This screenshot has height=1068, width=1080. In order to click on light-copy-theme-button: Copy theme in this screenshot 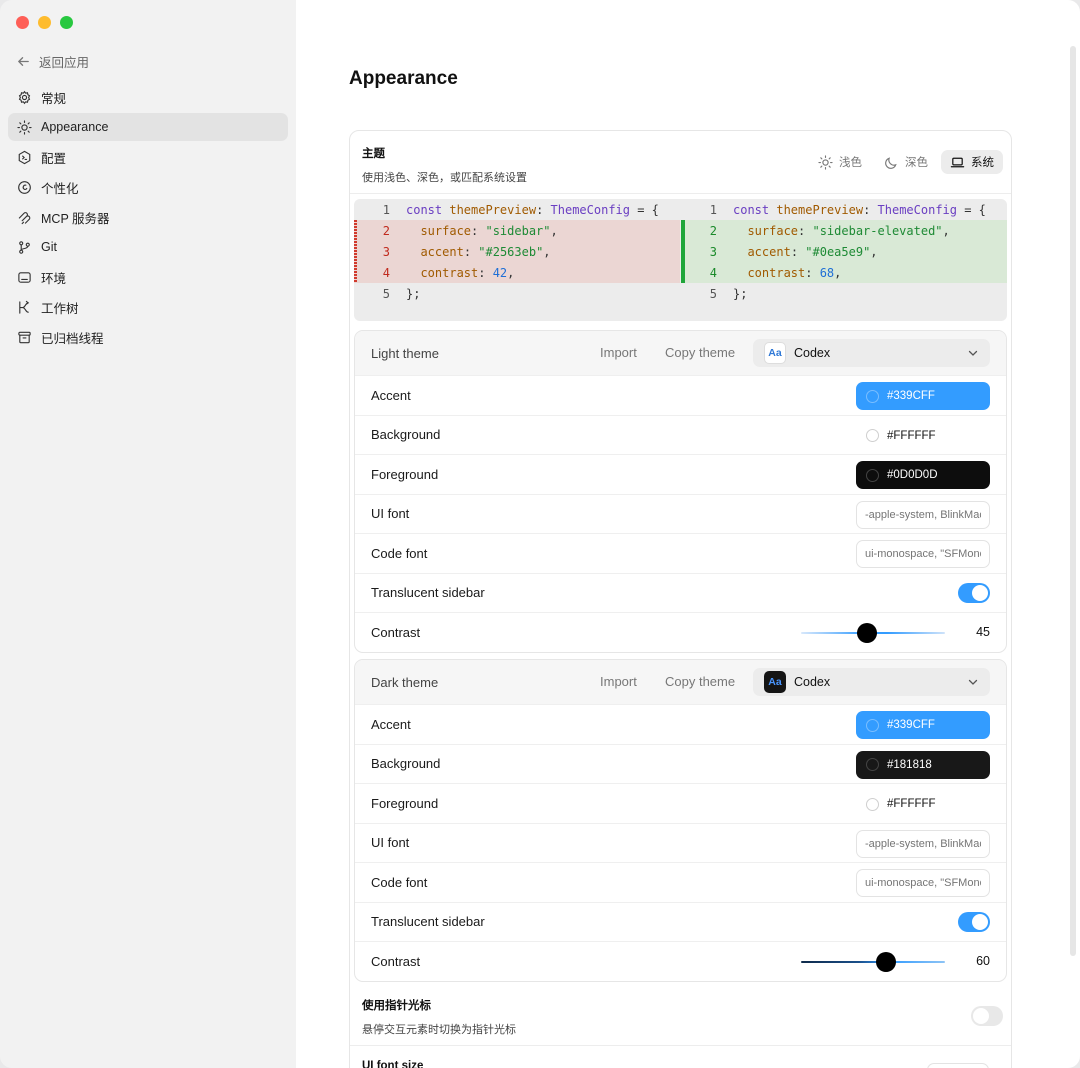, I will do `click(700, 352)`.